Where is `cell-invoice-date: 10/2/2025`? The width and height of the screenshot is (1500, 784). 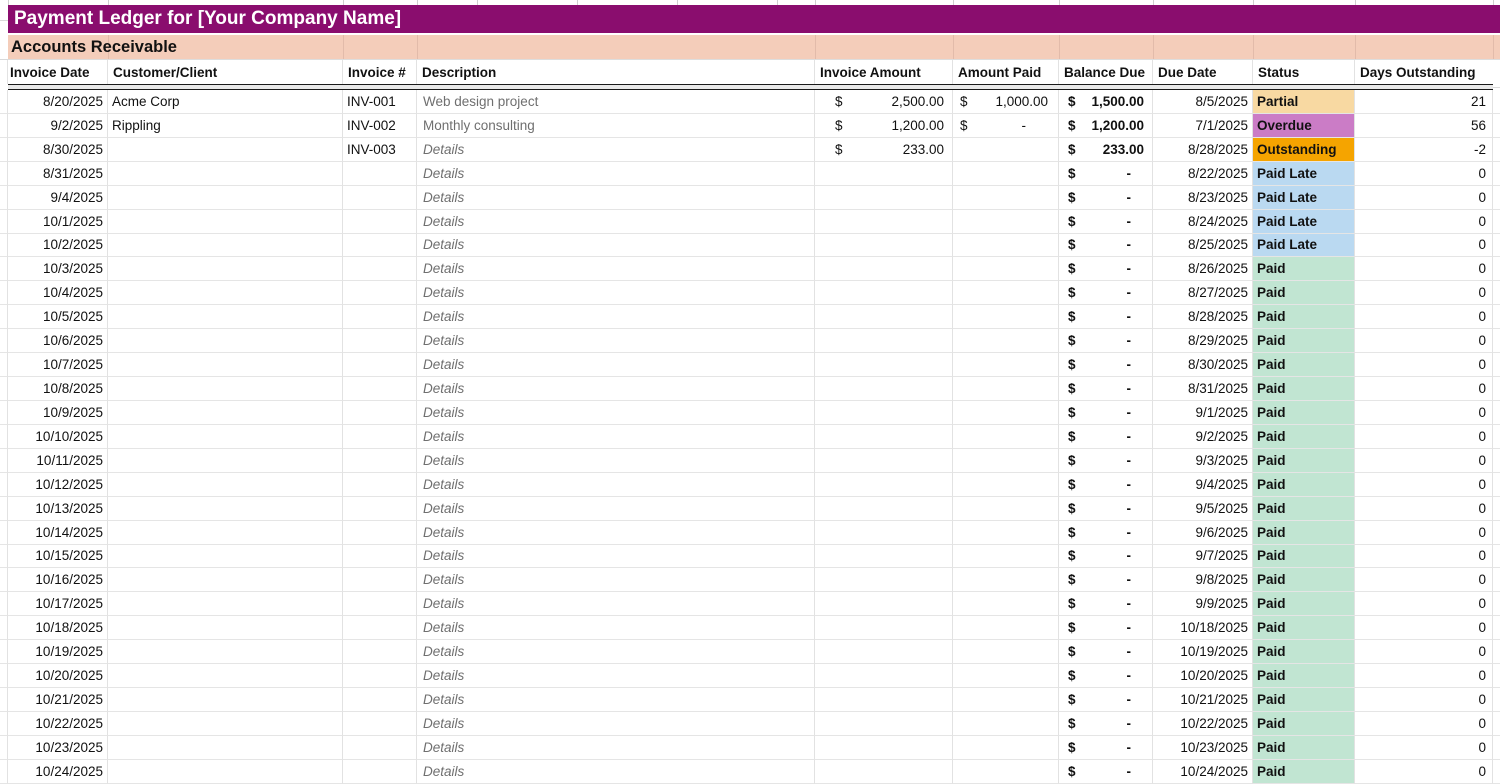
cell-invoice-date: 10/2/2025 is located at coordinates (58, 245).